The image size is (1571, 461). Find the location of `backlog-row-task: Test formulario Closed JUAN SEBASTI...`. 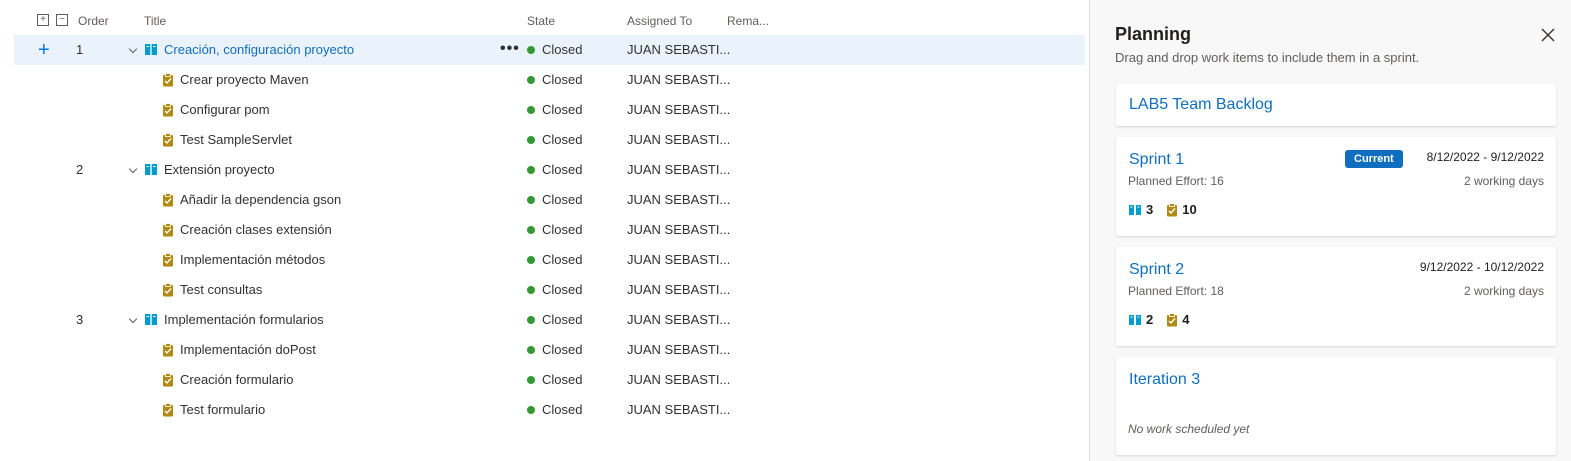

backlog-row-task: Test formulario Closed JUAN SEBASTI... is located at coordinates (549, 410).